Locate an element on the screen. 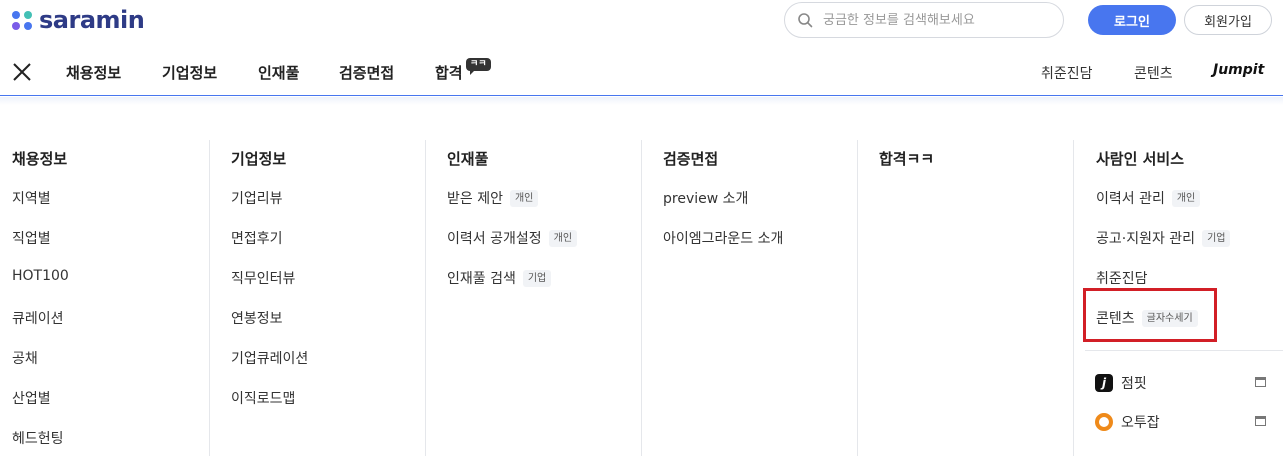 The height and width of the screenshot is (456, 1283). column-title: 사람인 서비스 is located at coordinates (1140, 158).